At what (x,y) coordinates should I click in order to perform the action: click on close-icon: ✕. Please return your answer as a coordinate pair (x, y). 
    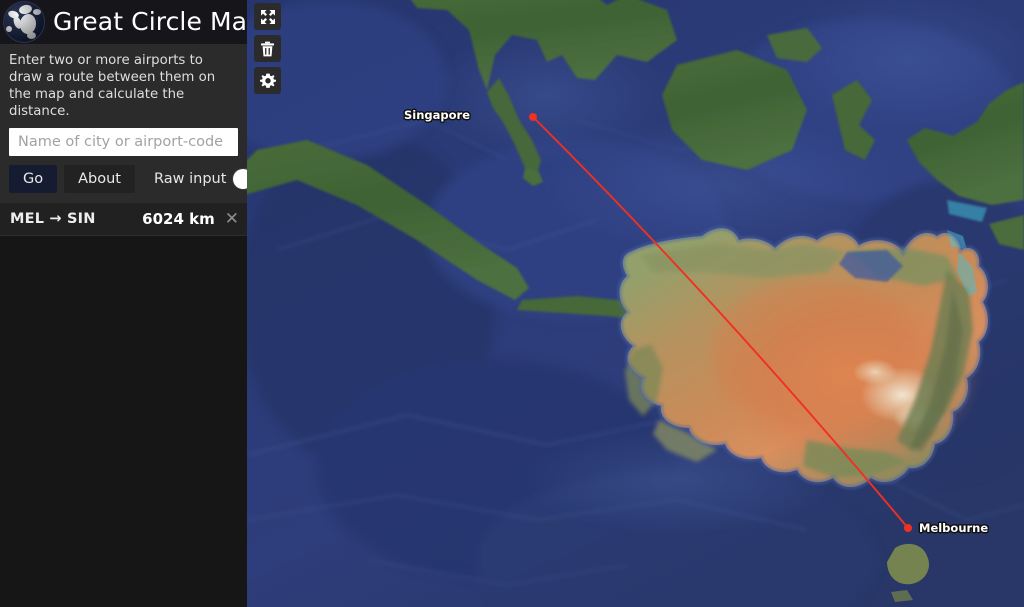
    Looking at the image, I should click on (232, 219).